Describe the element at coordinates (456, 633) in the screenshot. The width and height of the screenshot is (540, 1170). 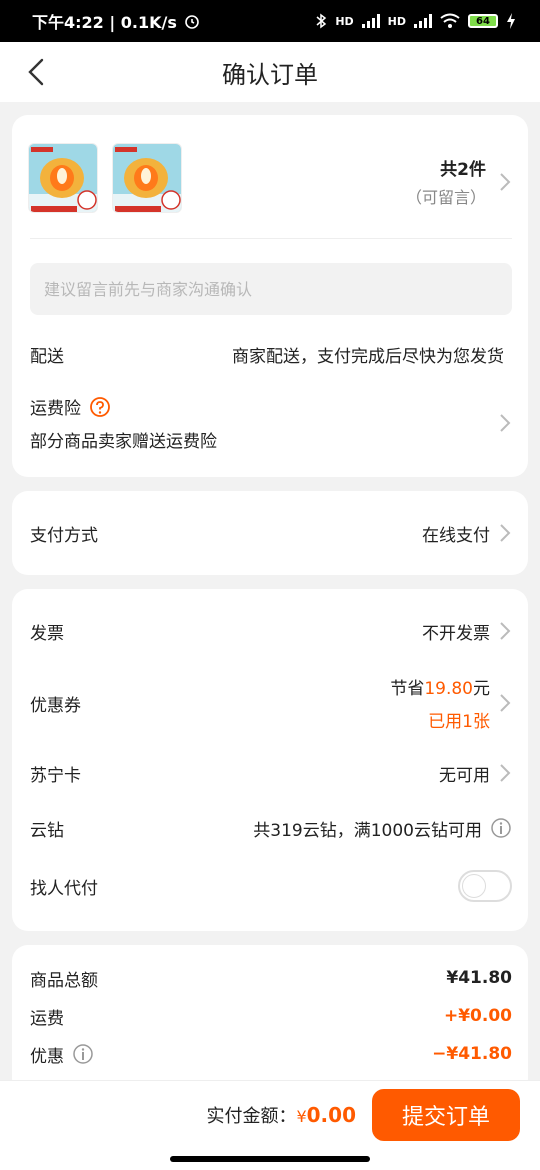
I see `invoice-value: 不开发票` at that location.